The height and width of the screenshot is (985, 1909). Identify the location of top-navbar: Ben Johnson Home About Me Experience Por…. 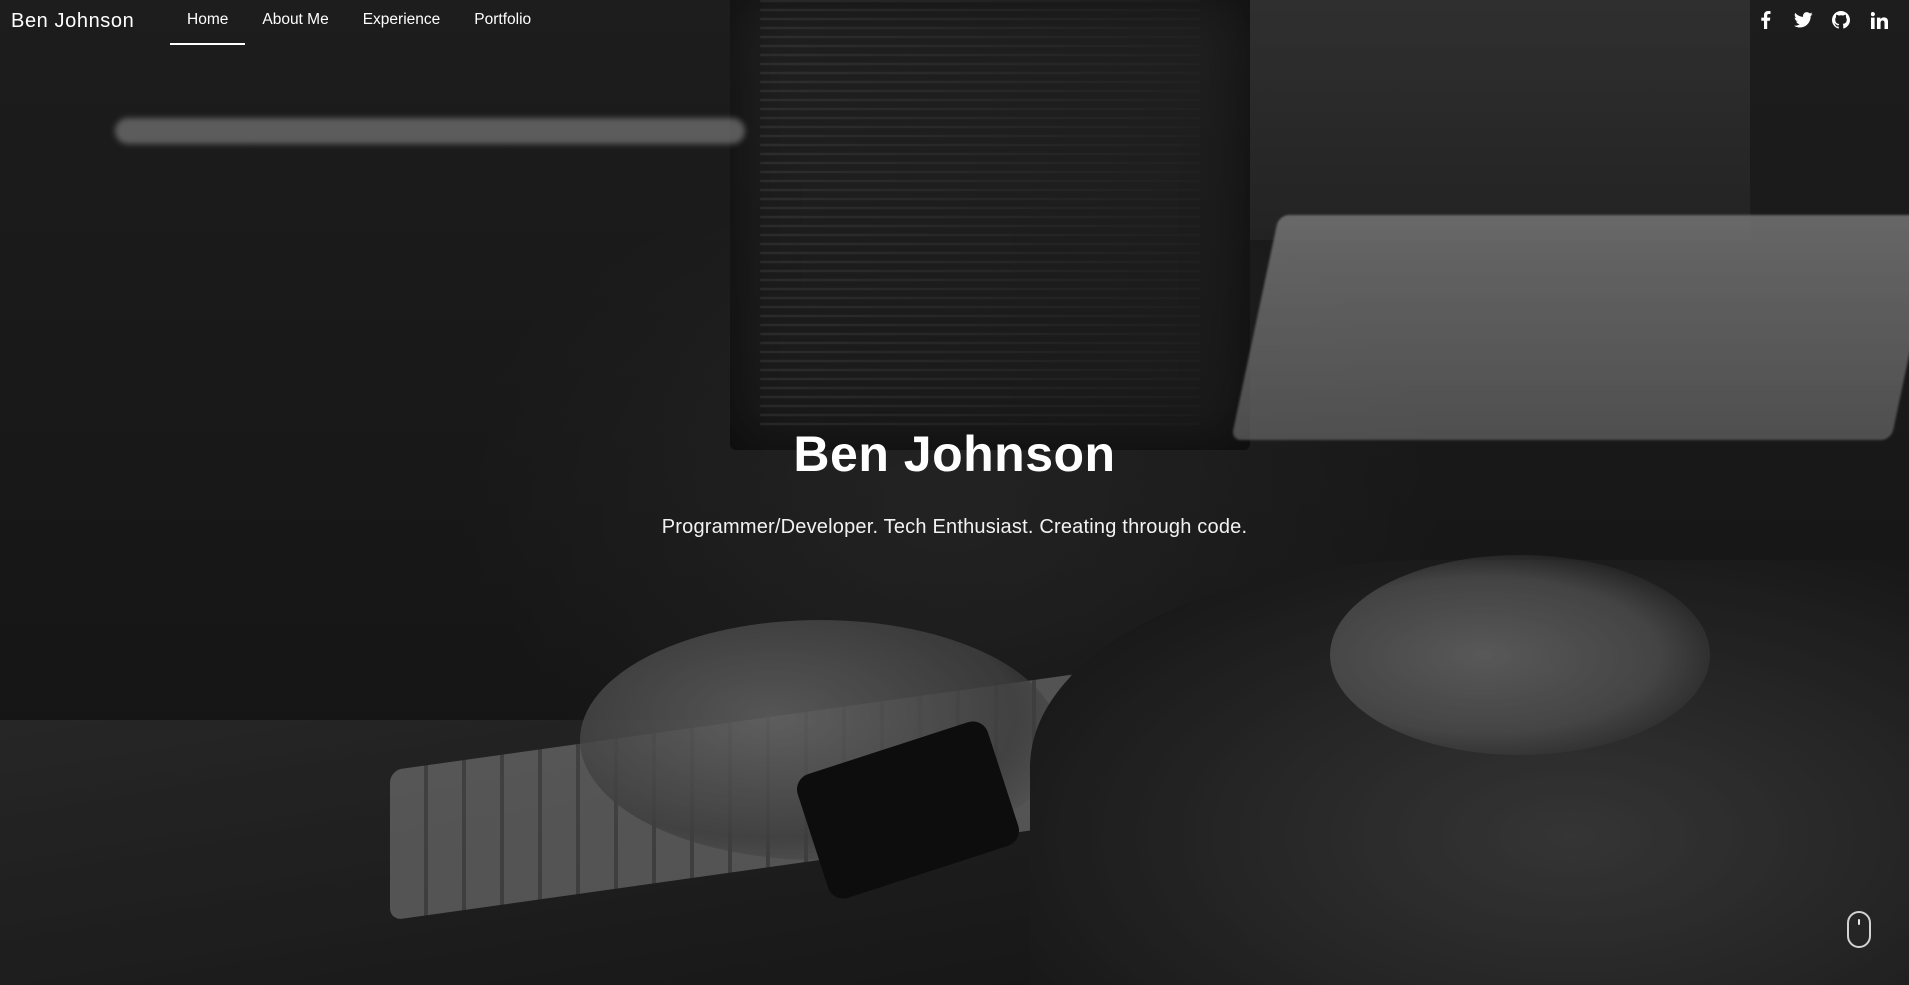
(954, 22).